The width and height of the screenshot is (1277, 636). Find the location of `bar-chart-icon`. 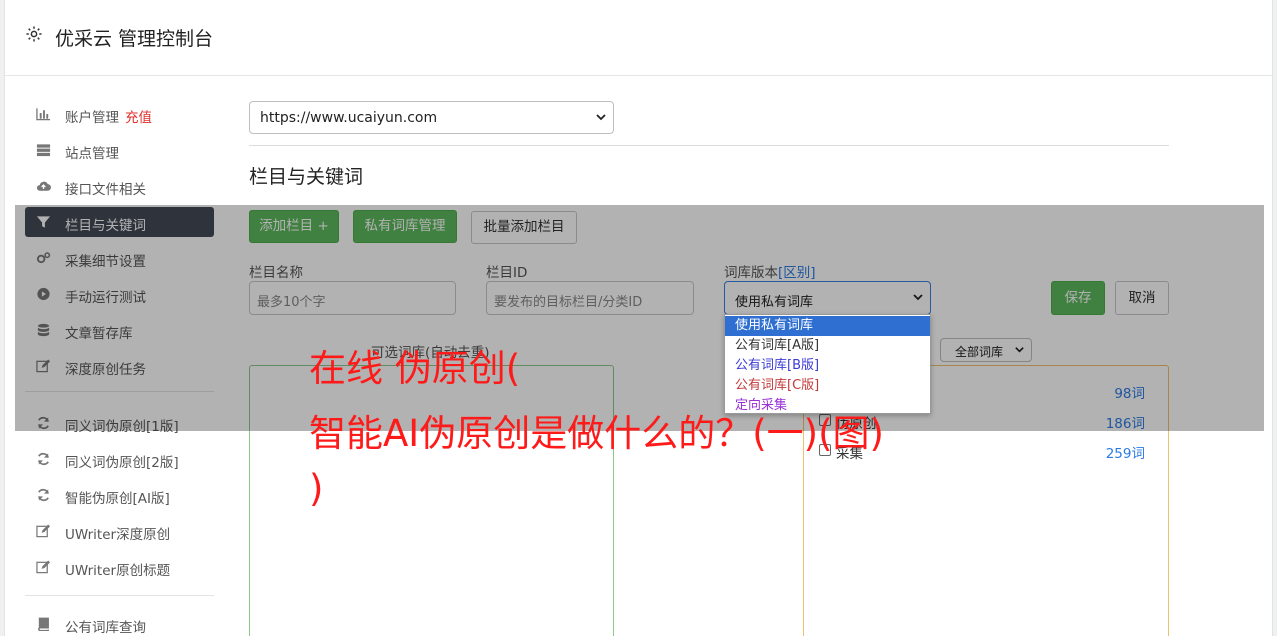

bar-chart-icon is located at coordinates (43, 114).